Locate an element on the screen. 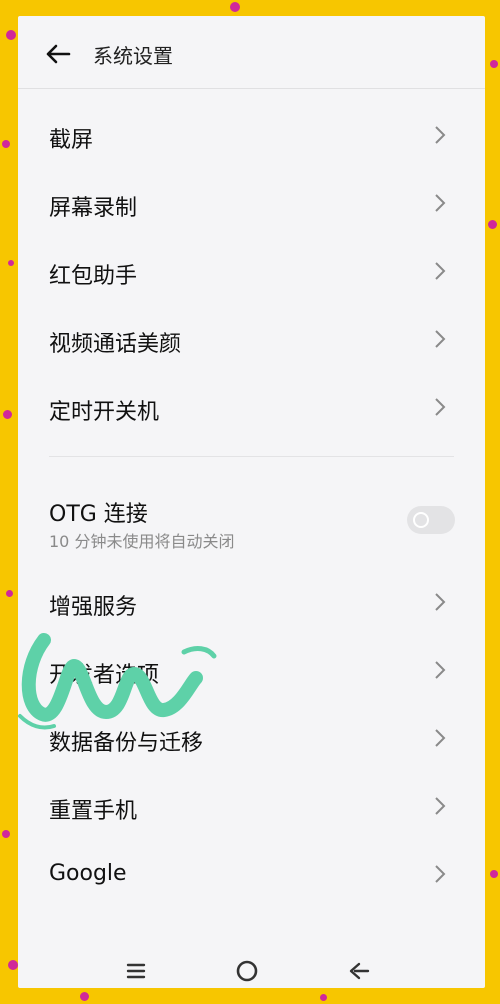 Image resolution: width=500 pixels, height=1004 pixels. home-button is located at coordinates (247, 971).